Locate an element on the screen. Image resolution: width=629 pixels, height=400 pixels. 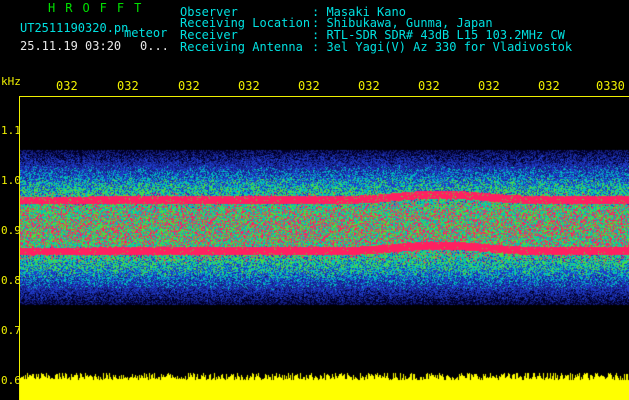
time-tick: 0330 is located at coordinates (610, 86).